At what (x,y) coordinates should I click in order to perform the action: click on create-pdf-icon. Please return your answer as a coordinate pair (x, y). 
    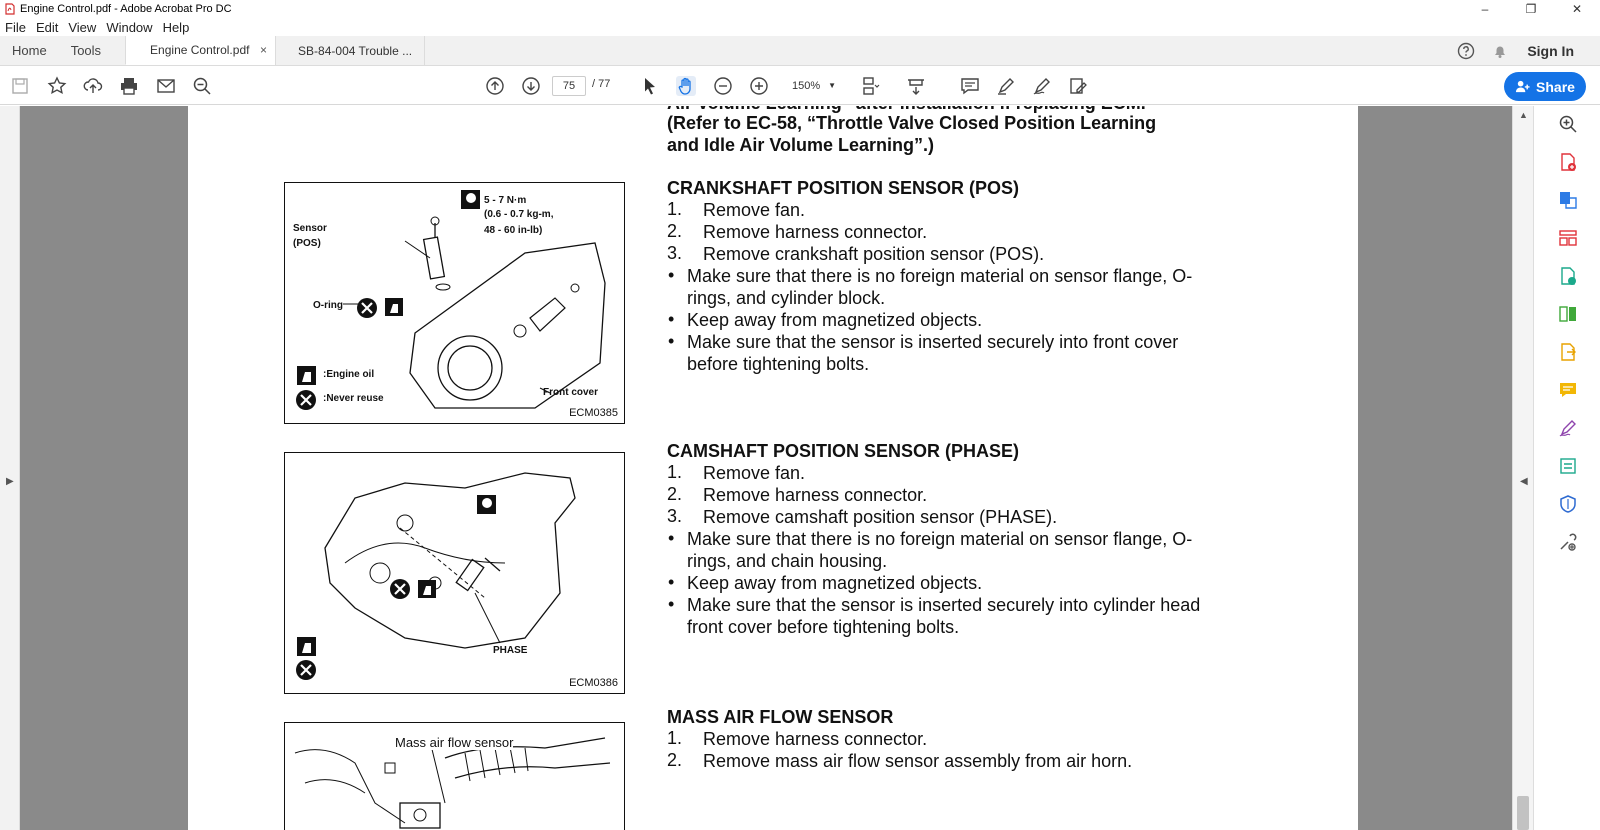
    Looking at the image, I should click on (1568, 200).